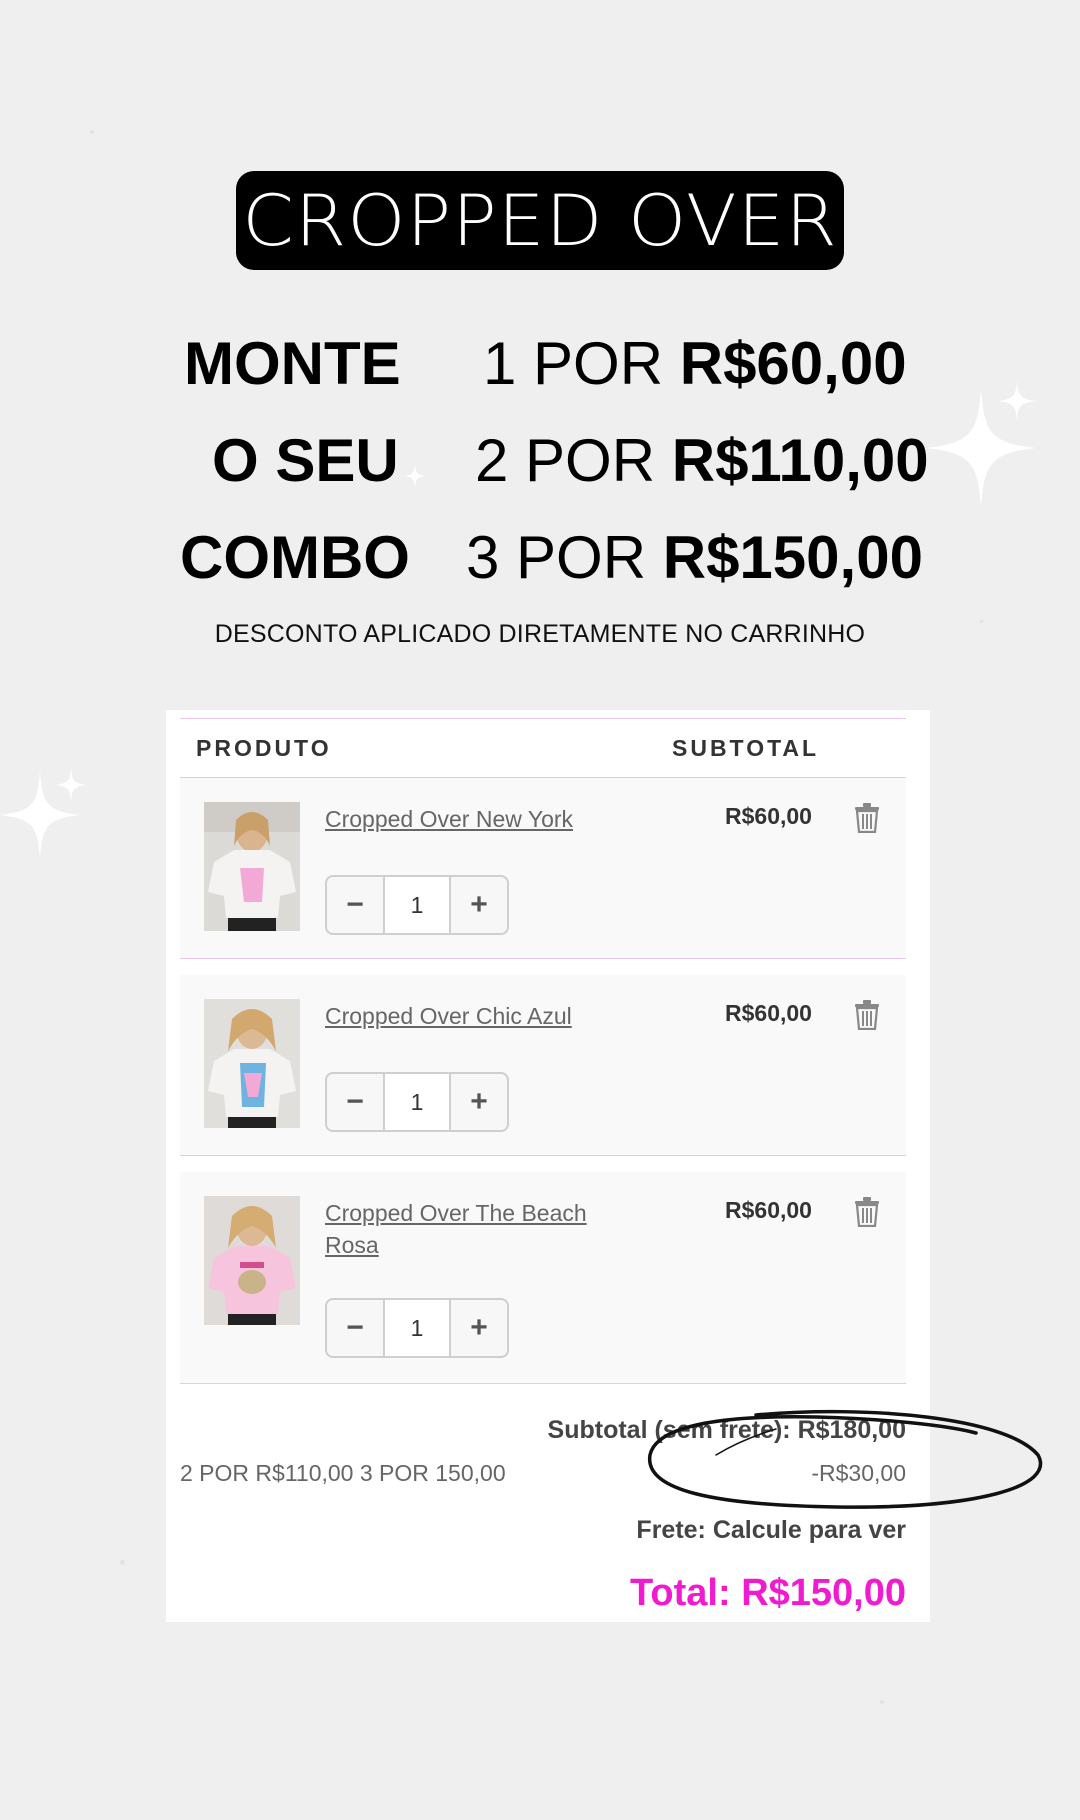 The height and width of the screenshot is (1820, 1080). Describe the element at coordinates (543, 1065) in the screenshot. I see `cart-item-row: Cropped Over Chic Azul R$60,00 − 1 +` at that location.